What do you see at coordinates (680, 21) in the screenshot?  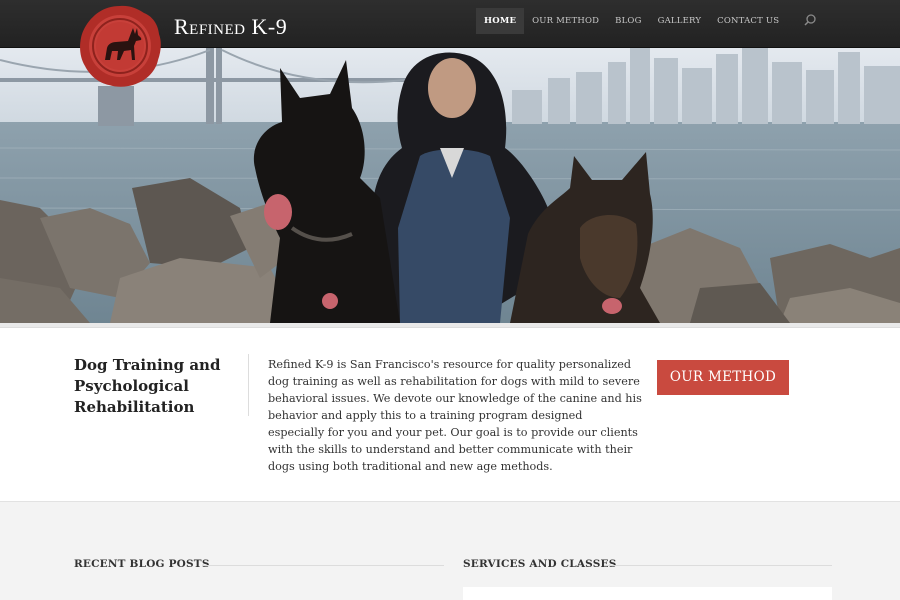 I see `nav-item-gallery: GALLERY` at bounding box center [680, 21].